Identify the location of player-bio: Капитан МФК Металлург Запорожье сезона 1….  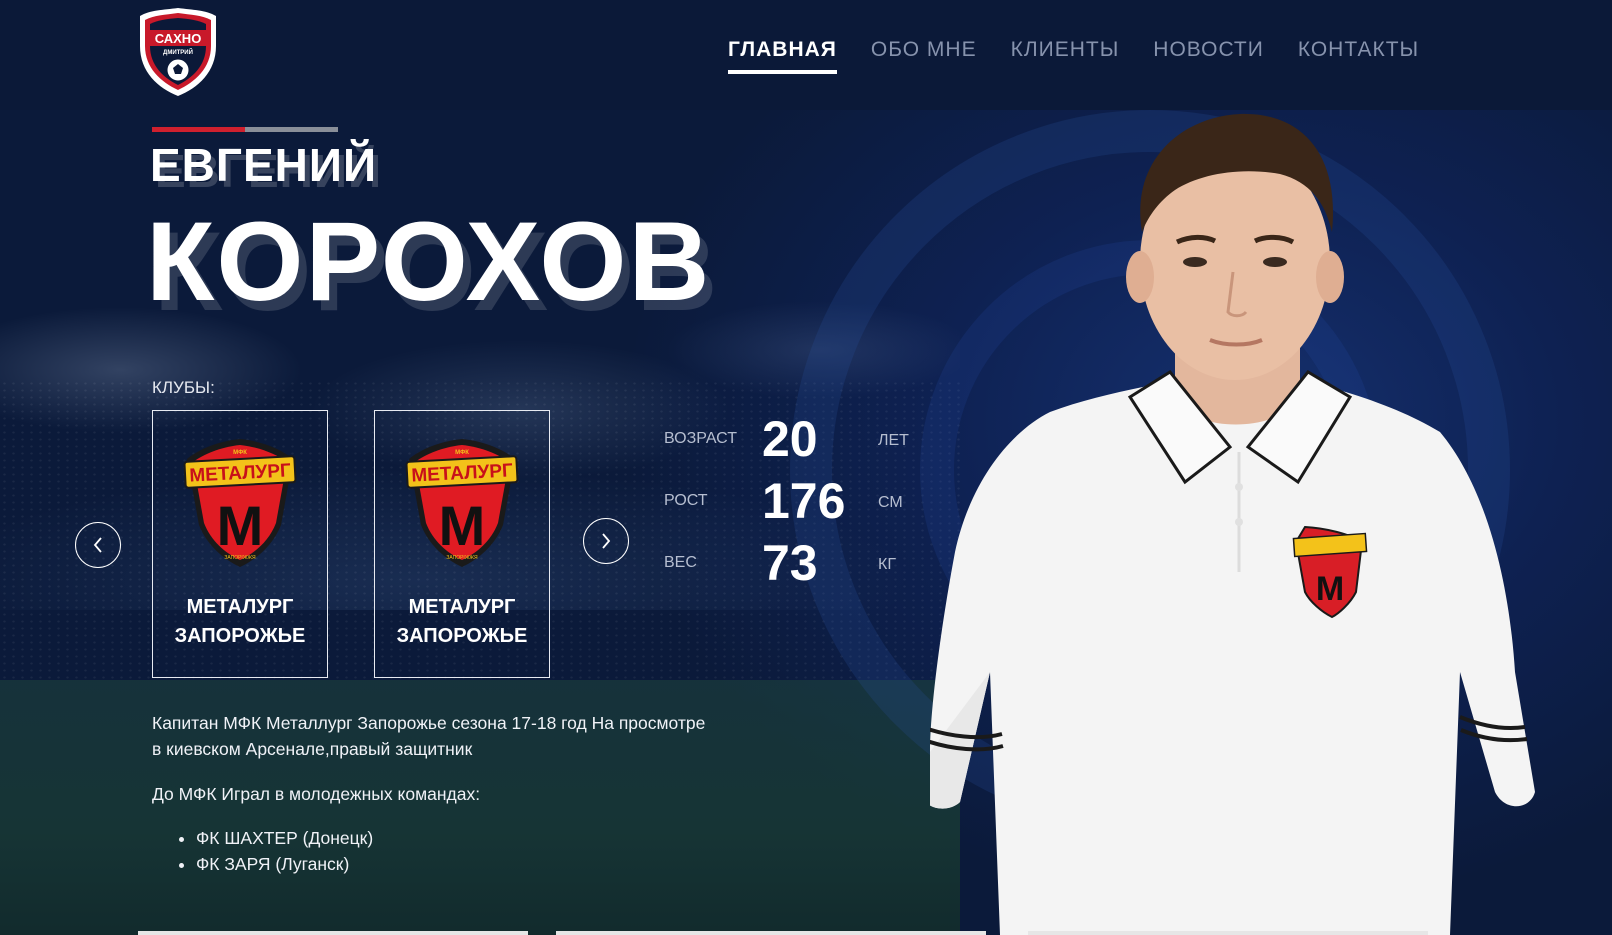
(432, 793).